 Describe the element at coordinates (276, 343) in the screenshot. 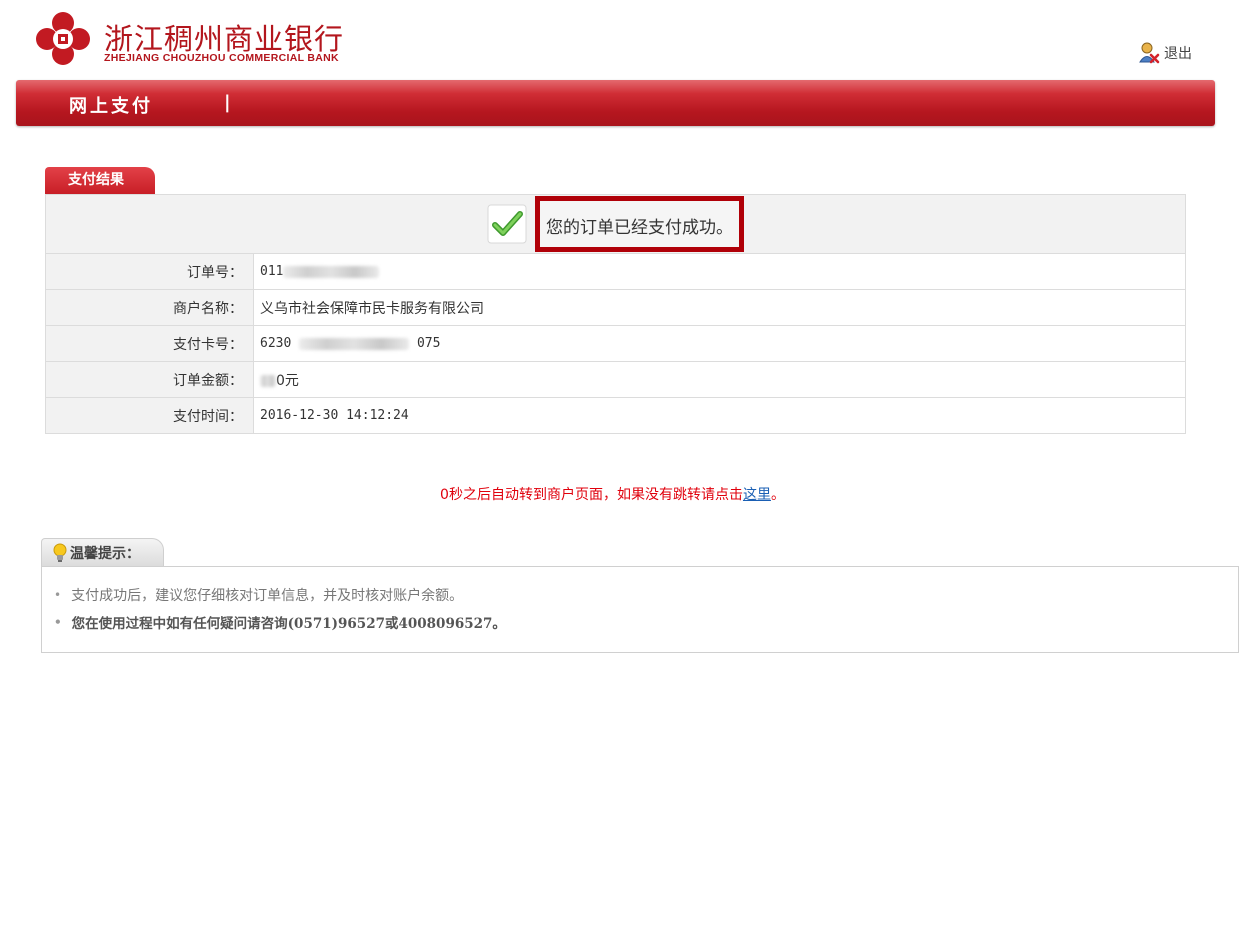

I see `card-number-prefix: 6230` at that location.